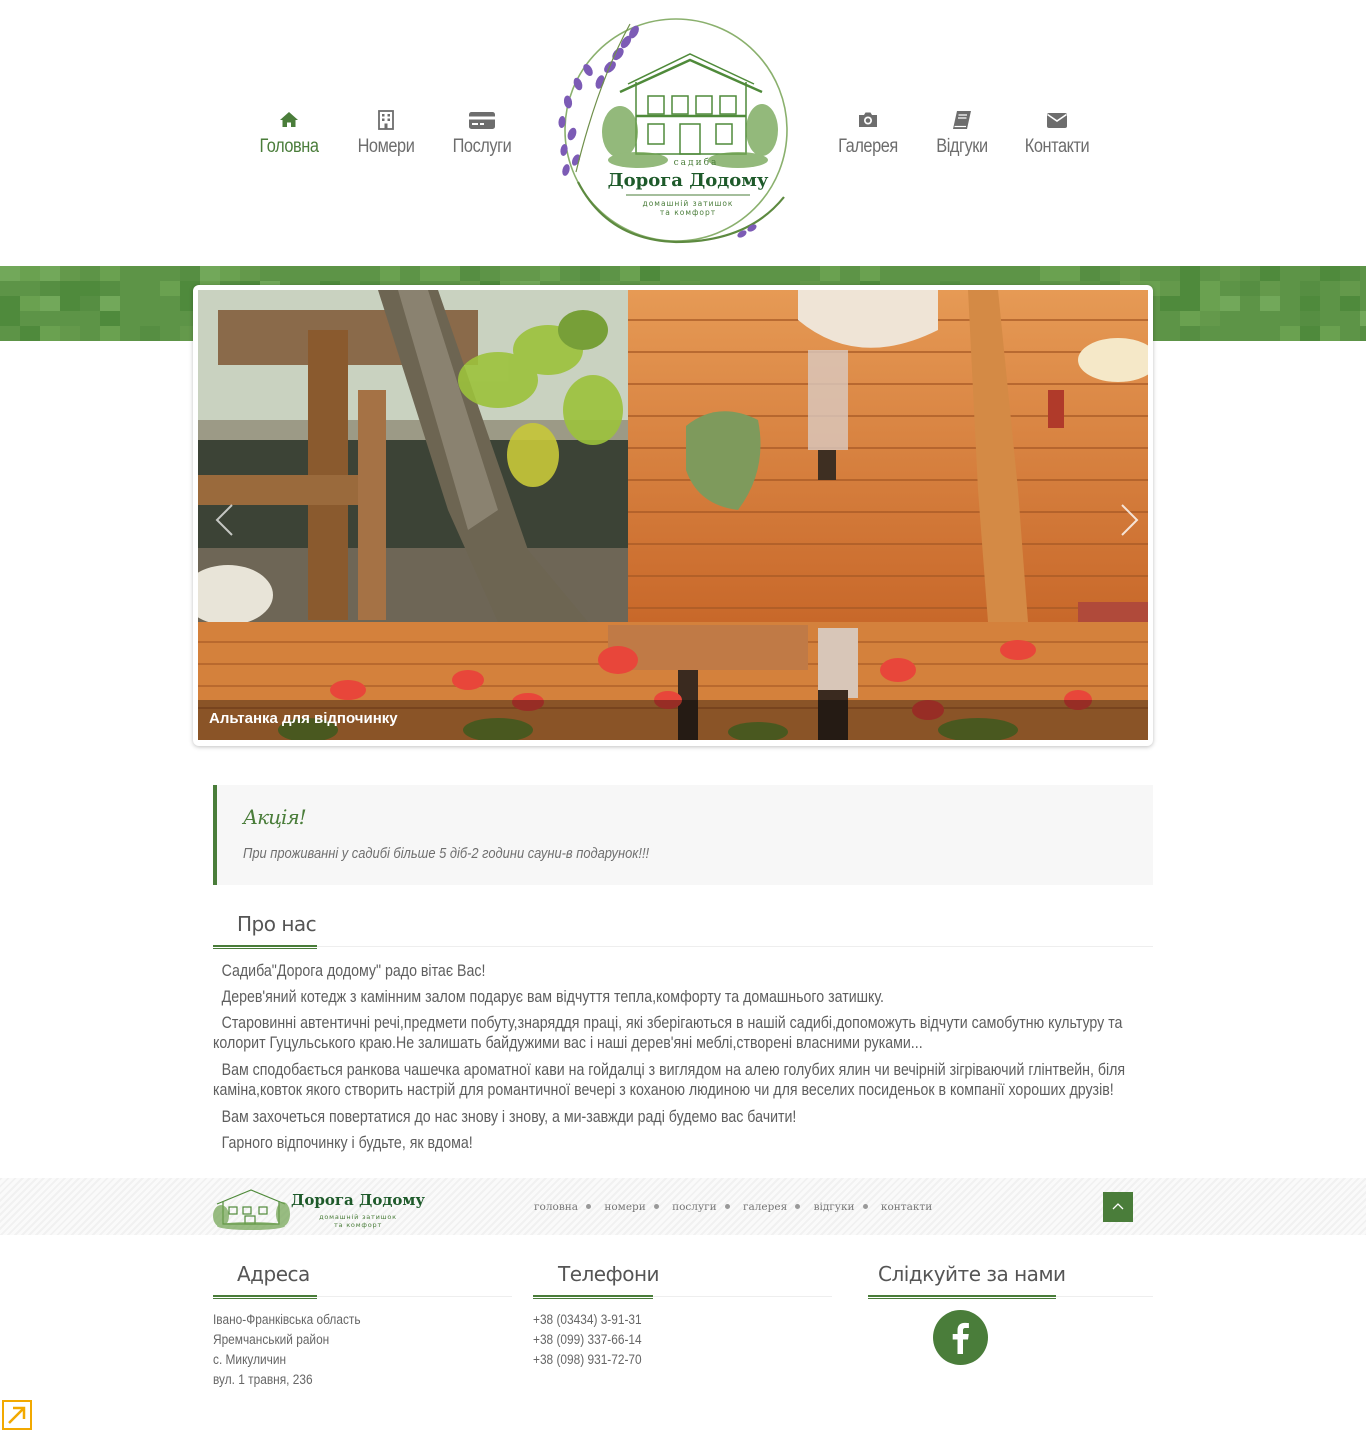  What do you see at coordinates (962, 120) in the screenshot?
I see `book-icon` at bounding box center [962, 120].